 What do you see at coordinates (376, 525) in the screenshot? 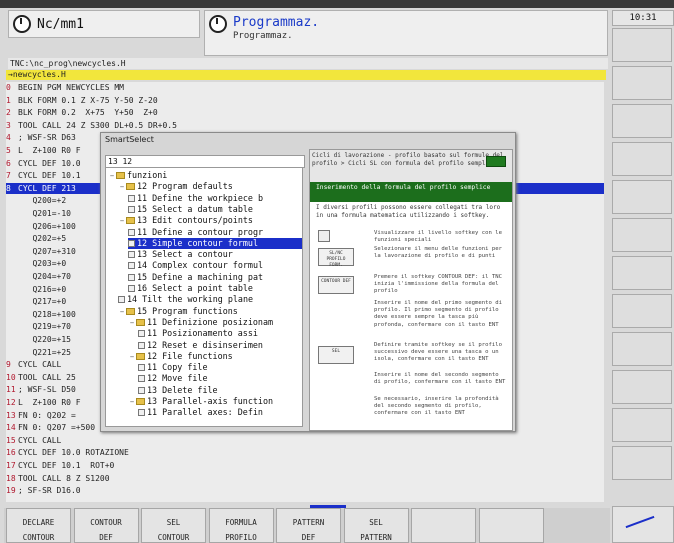
I see `softkey: SEL PATTERN` at bounding box center [376, 525].